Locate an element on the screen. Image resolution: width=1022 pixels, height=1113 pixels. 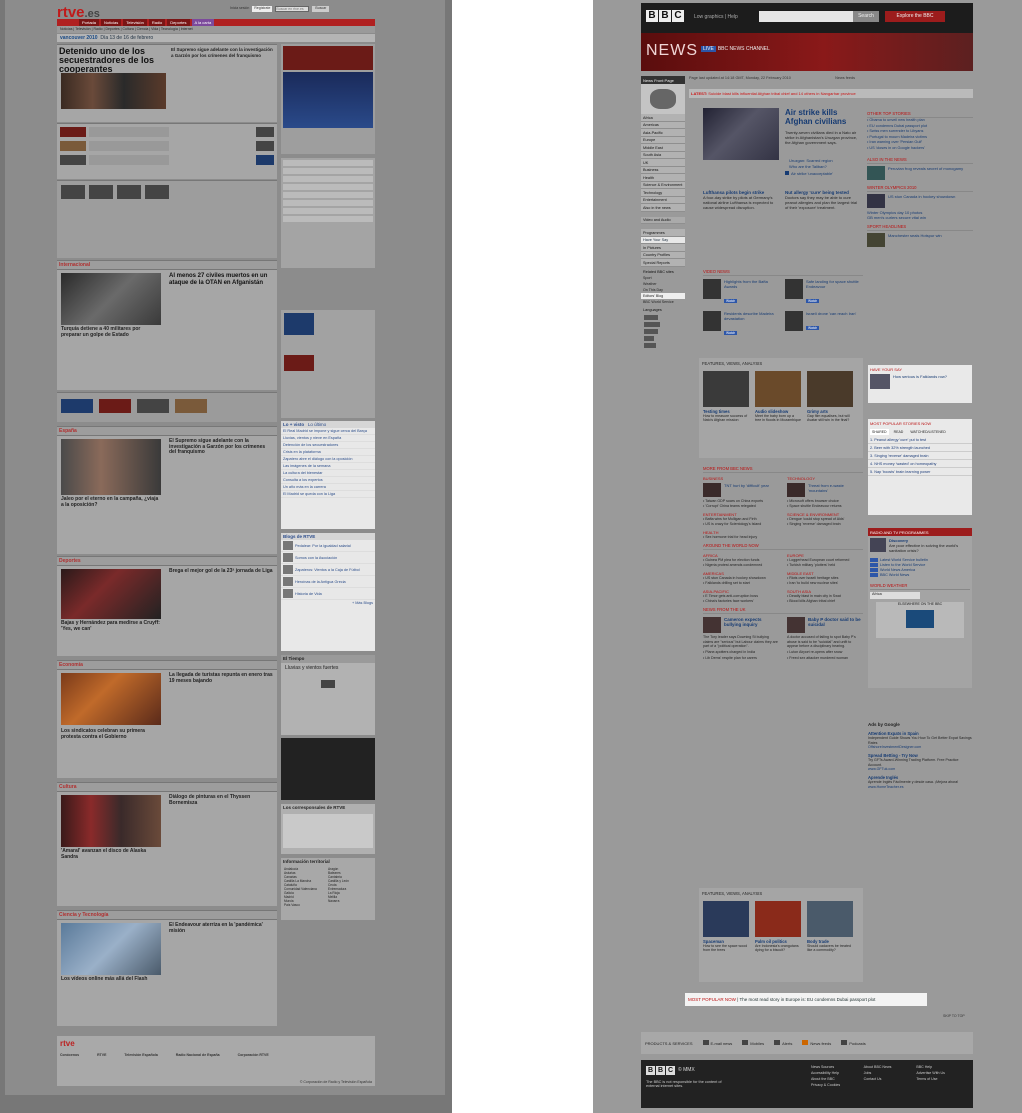
bbc-region-item: • China's factories face workers' is located at coordinates (741, 601).